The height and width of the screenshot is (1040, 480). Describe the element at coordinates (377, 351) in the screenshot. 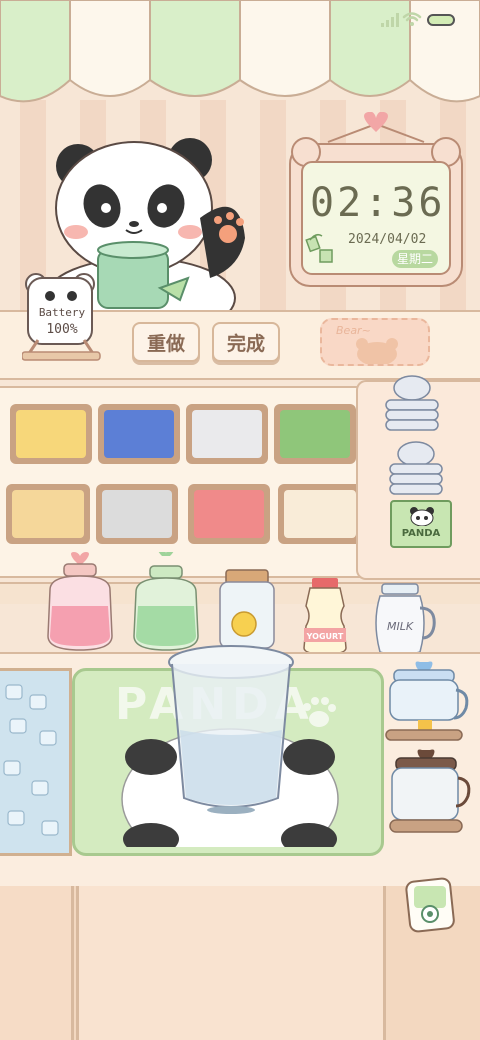

I see `bear-face-icon` at that location.